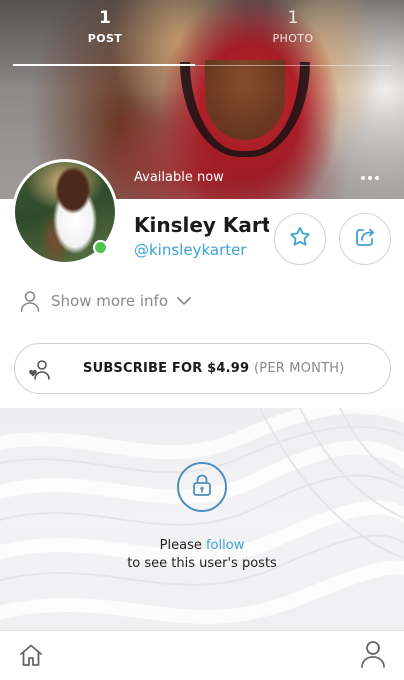 This screenshot has width=404, height=680. Describe the element at coordinates (190, 250) in the screenshot. I see `profile-handle: @kinsleykarter` at that location.